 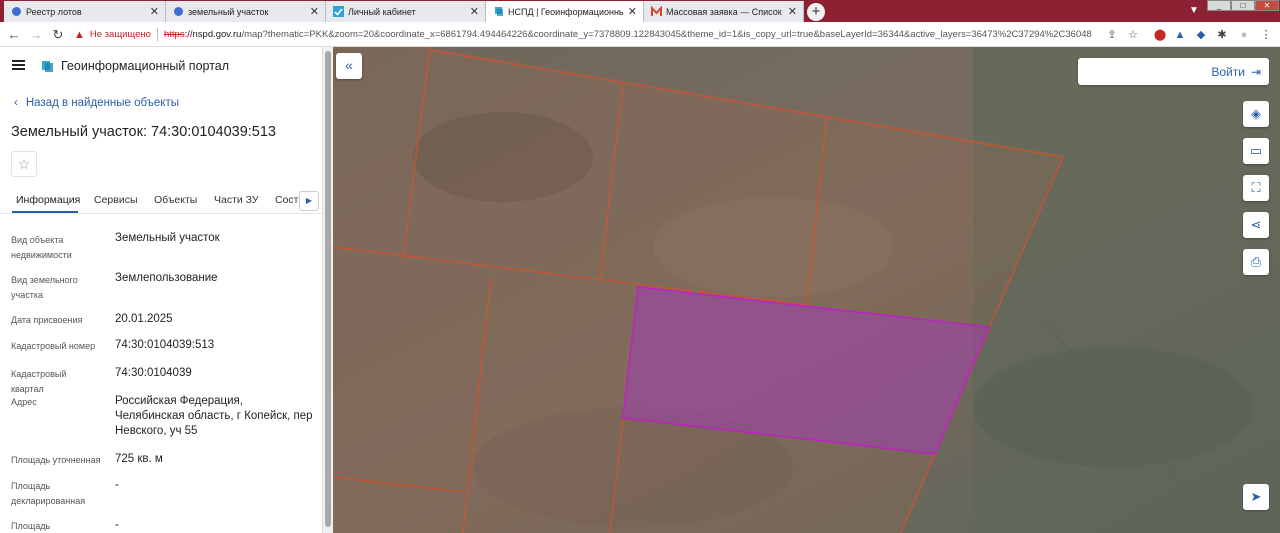 I want to click on panel-scrollbar, so click(x=327, y=290).